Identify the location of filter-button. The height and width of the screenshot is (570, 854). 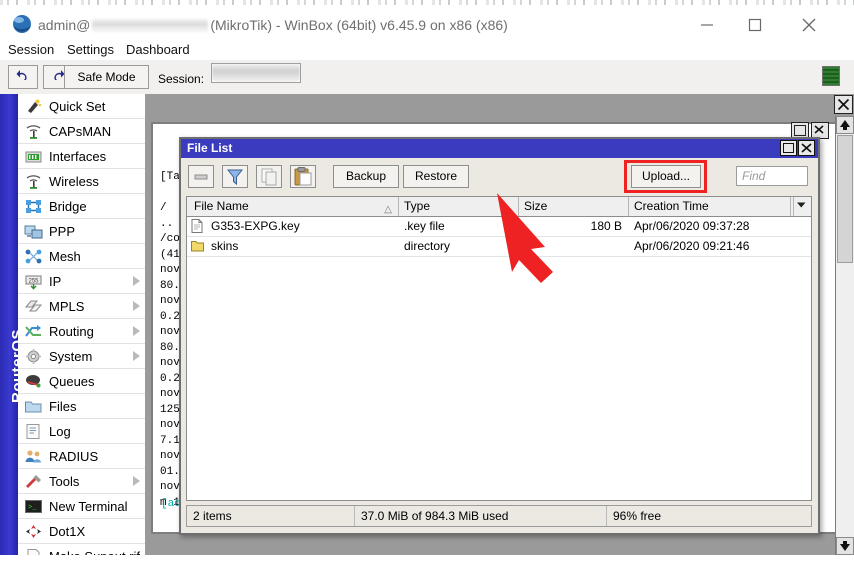
(235, 176).